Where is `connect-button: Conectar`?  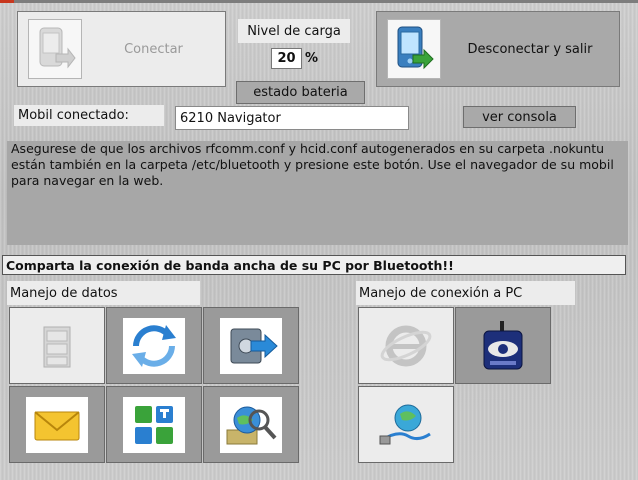
connect-button: Conectar is located at coordinates (121, 49).